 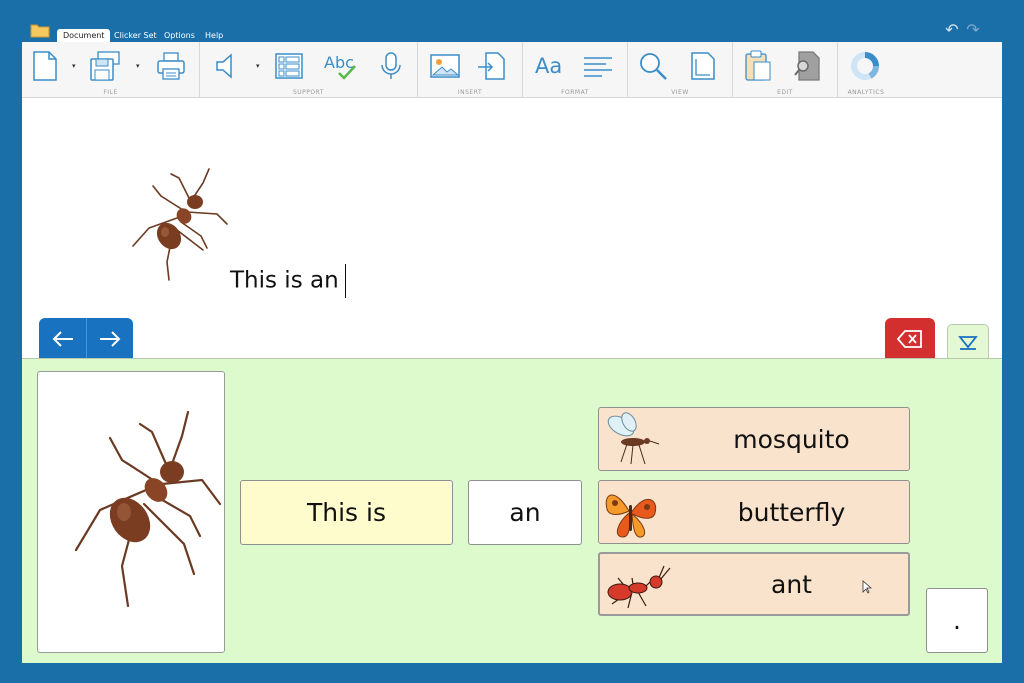 What do you see at coordinates (791, 584) in the screenshot?
I see `cell-ant-label: ant` at bounding box center [791, 584].